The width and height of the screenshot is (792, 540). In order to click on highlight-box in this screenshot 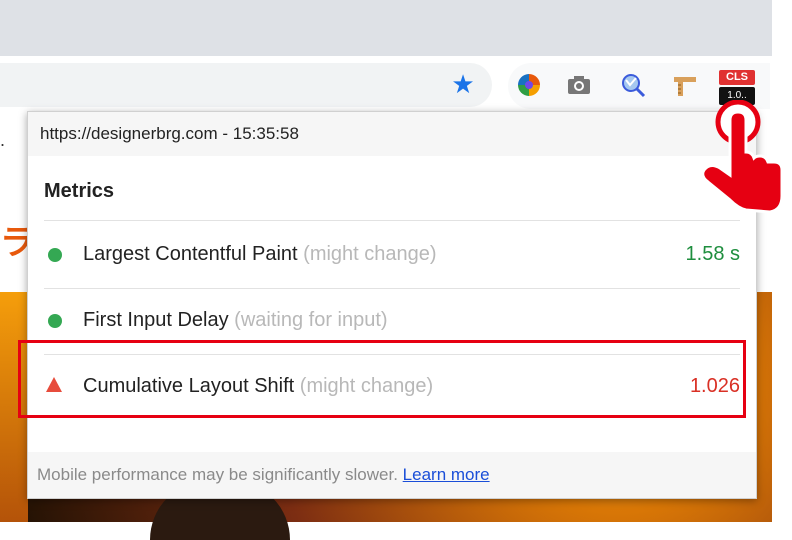, I will do `click(382, 379)`.